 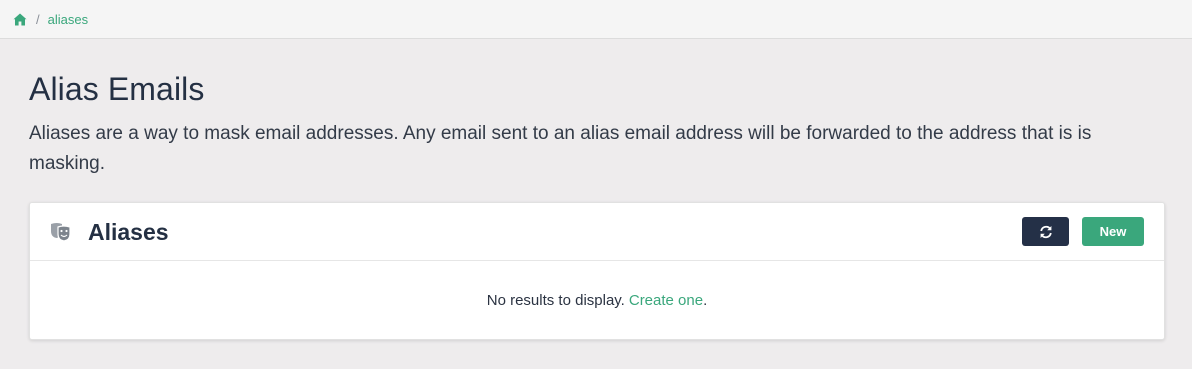 What do you see at coordinates (596, 19) in the screenshot?
I see `breadcrumb: / aliases` at bounding box center [596, 19].